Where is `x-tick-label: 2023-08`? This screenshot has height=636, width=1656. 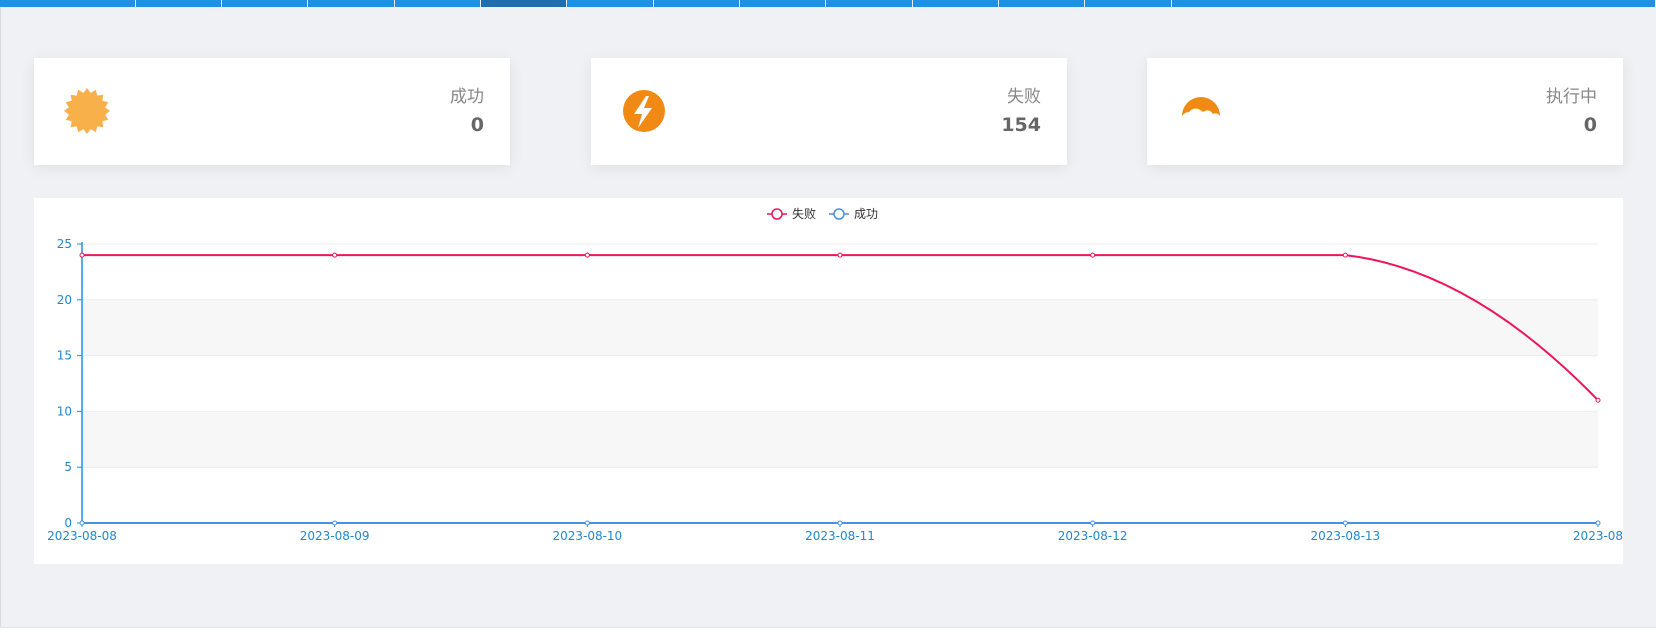
x-tick-label: 2023-08 is located at coordinates (1598, 536).